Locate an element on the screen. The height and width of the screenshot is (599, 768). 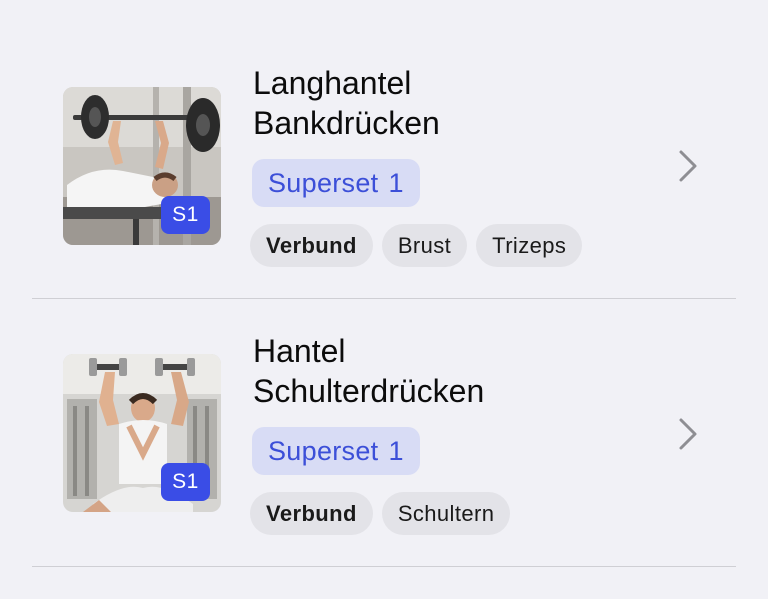
exercise-title-line1: Langhantel is located at coordinates (332, 83).